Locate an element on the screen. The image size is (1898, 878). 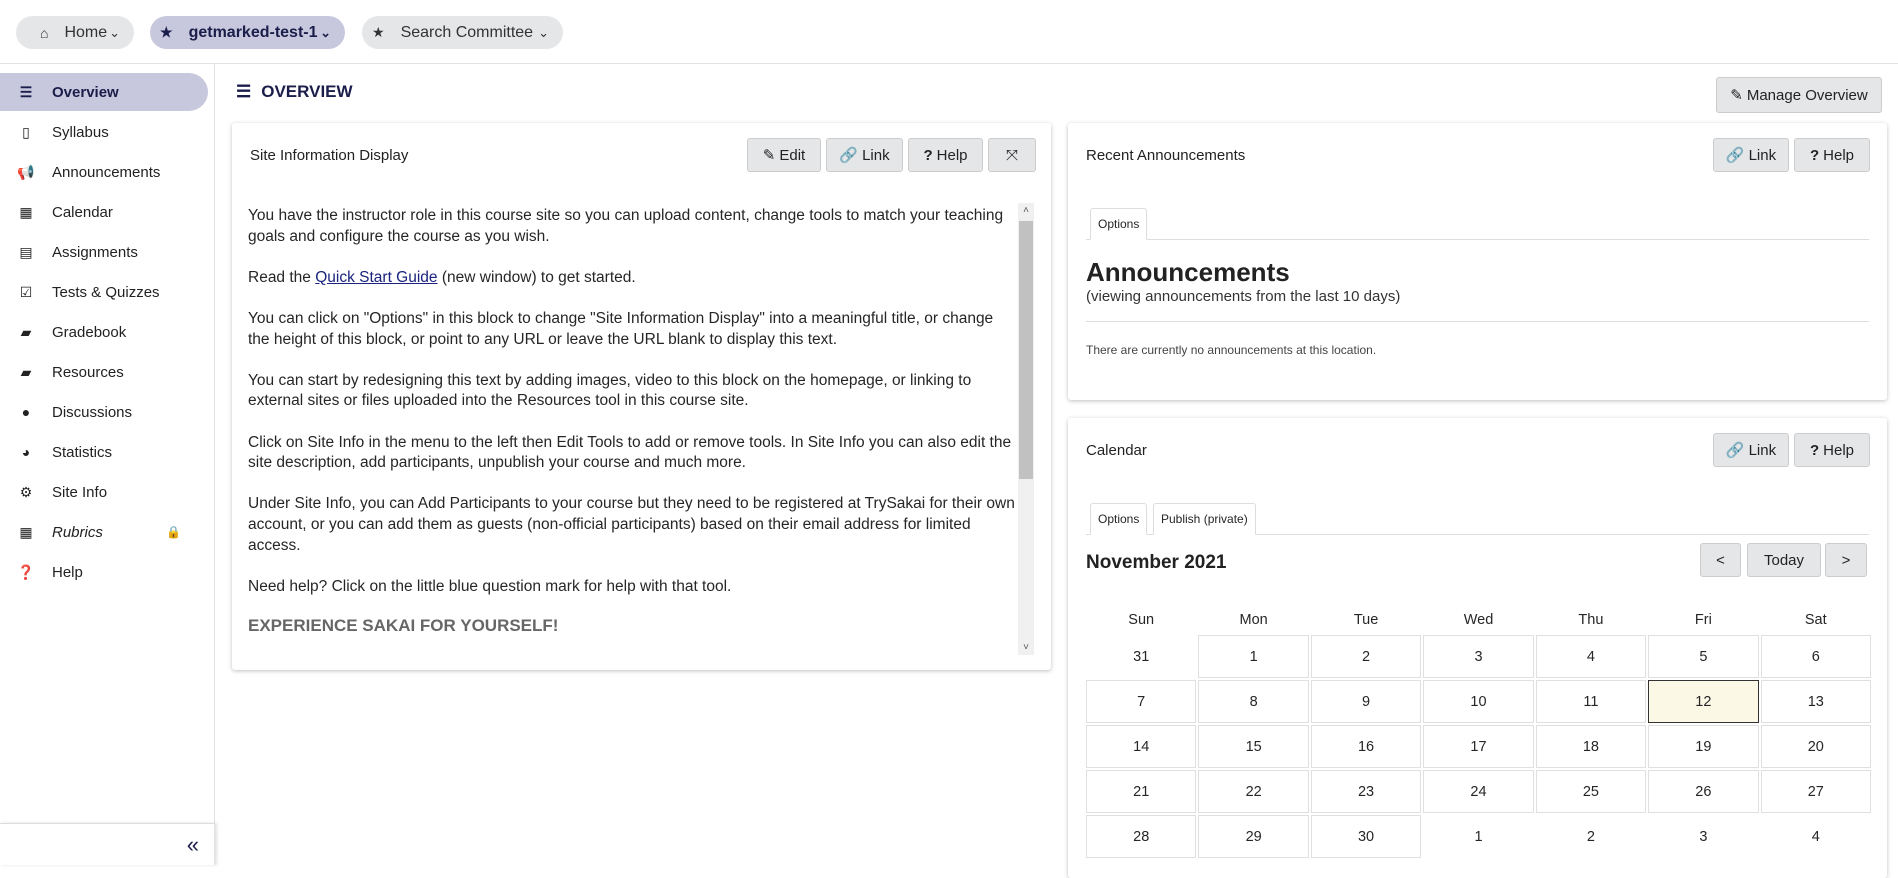
weekday-header: Sun Mon Tue Wed Thu Fri Sat is located at coordinates (1478, 623).